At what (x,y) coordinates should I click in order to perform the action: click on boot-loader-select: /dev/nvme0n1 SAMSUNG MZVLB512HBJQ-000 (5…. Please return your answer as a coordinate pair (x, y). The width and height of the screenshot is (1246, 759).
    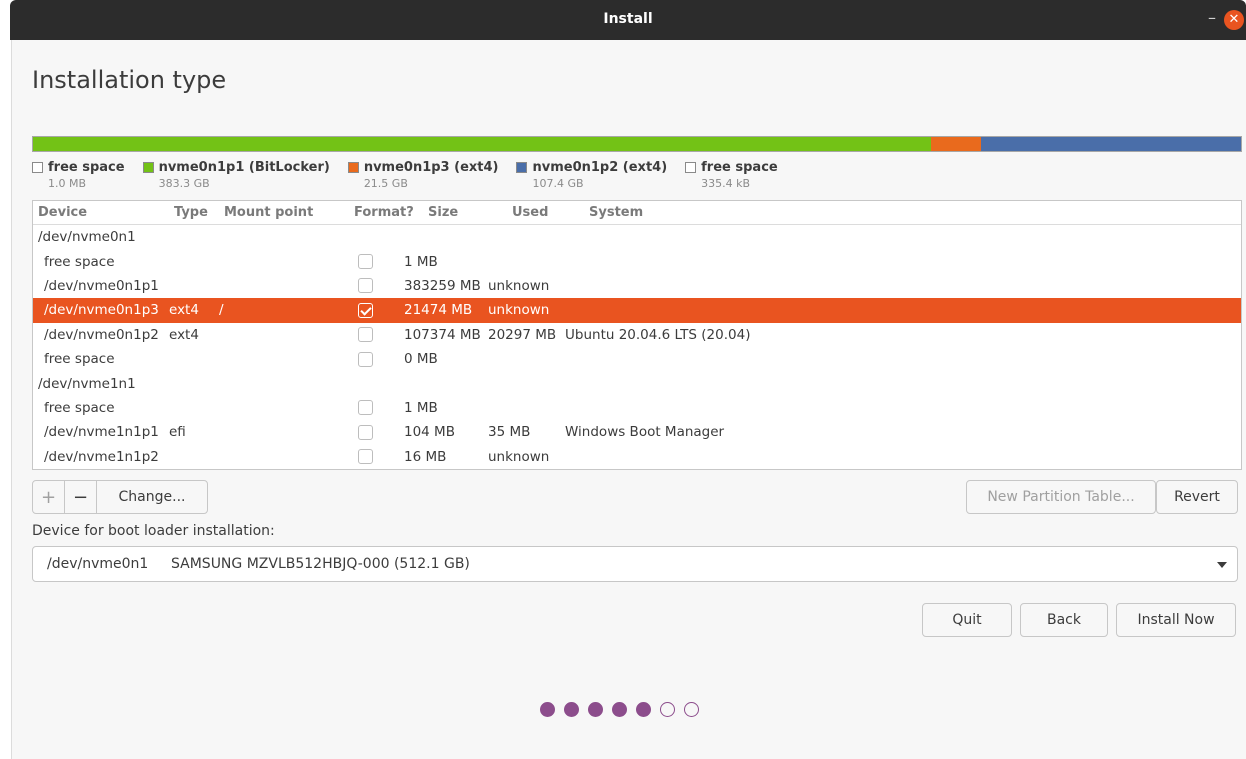
    Looking at the image, I should click on (635, 564).